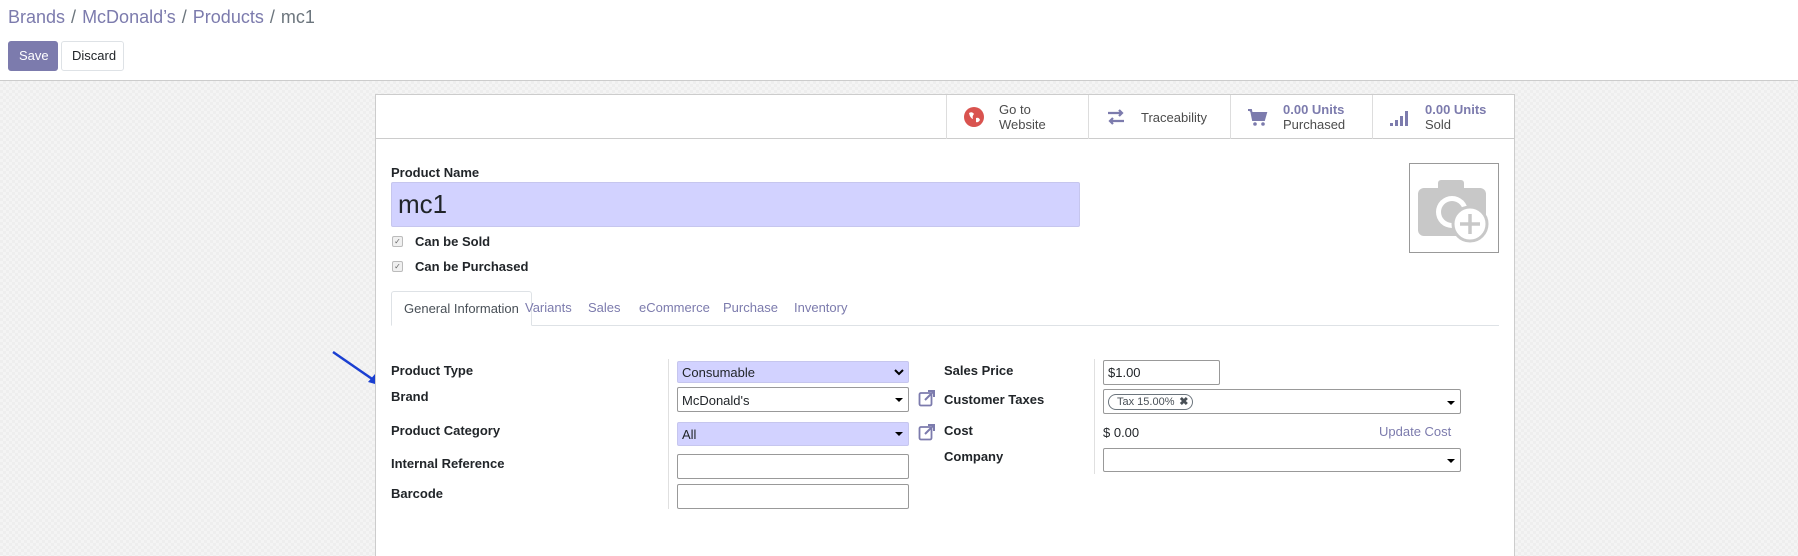 Image resolution: width=1798 pixels, height=556 pixels. I want to click on save-button: Save, so click(33, 56).